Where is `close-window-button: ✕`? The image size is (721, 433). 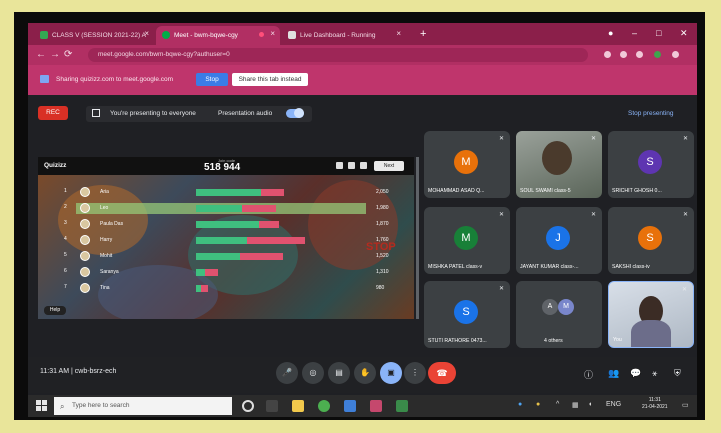 close-window-button: ✕ is located at coordinates (684, 33).